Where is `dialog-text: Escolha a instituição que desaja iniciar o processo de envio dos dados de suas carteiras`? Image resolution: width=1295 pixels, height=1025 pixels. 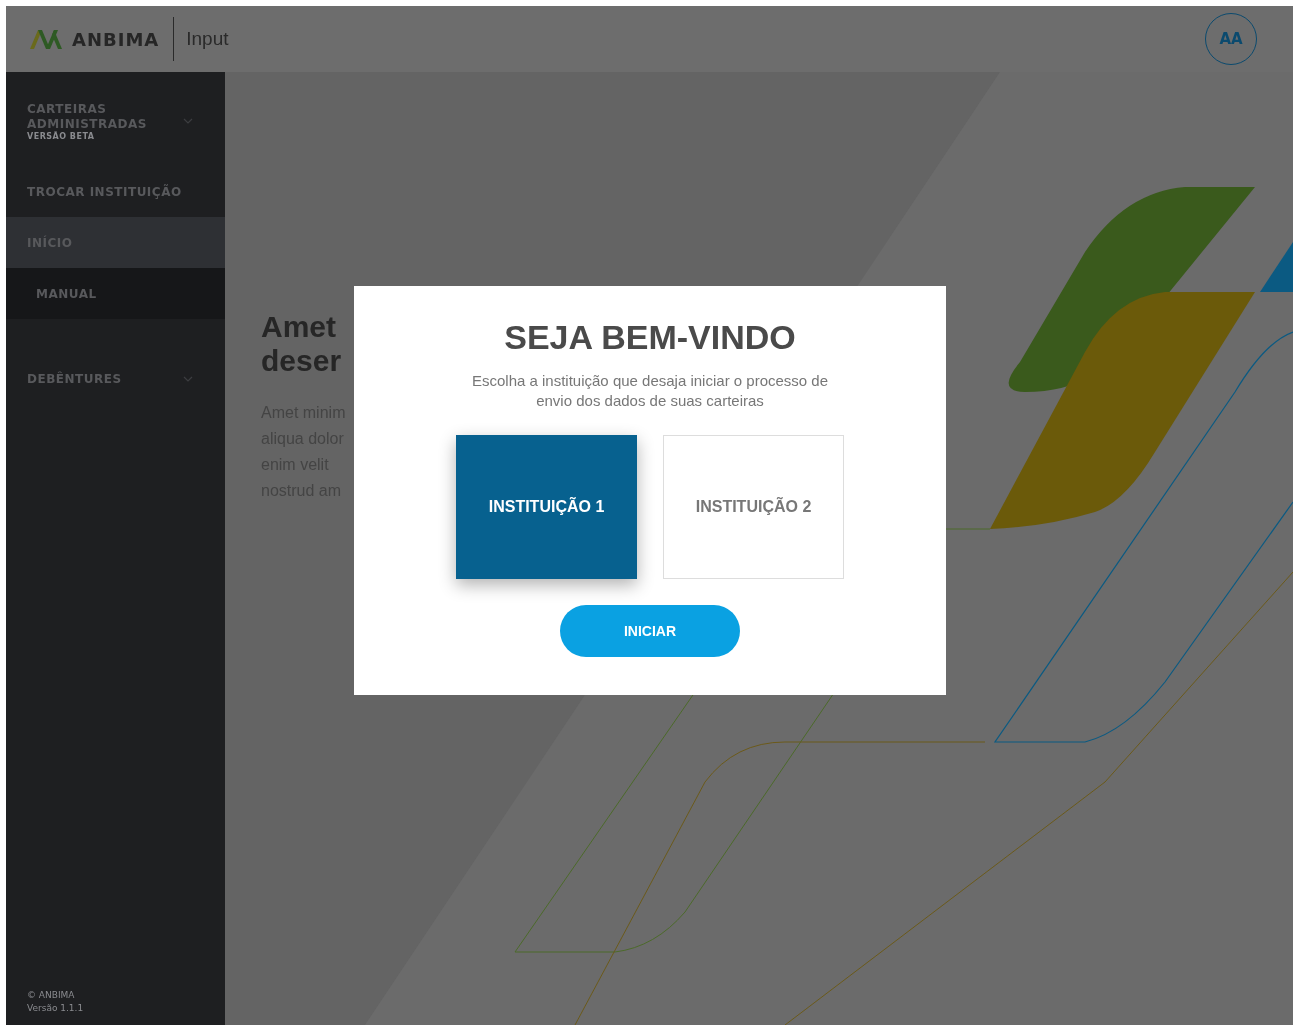 dialog-text: Escolha a instituição que desaja iniciar o processo de envio dos dados de suas carteiras is located at coordinates (649, 391).